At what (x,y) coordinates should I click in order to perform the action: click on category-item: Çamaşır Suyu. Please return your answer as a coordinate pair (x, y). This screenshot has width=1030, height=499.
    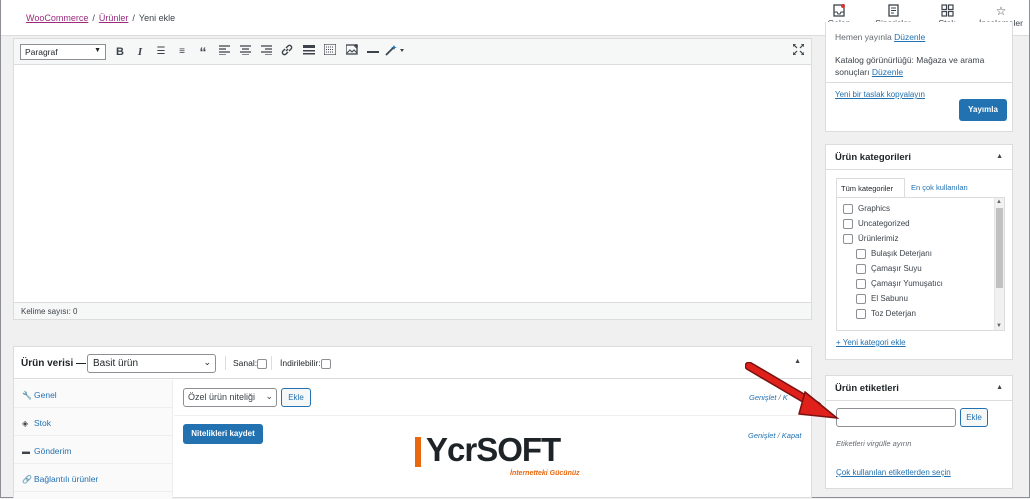
    Looking at the image, I should click on (889, 269).